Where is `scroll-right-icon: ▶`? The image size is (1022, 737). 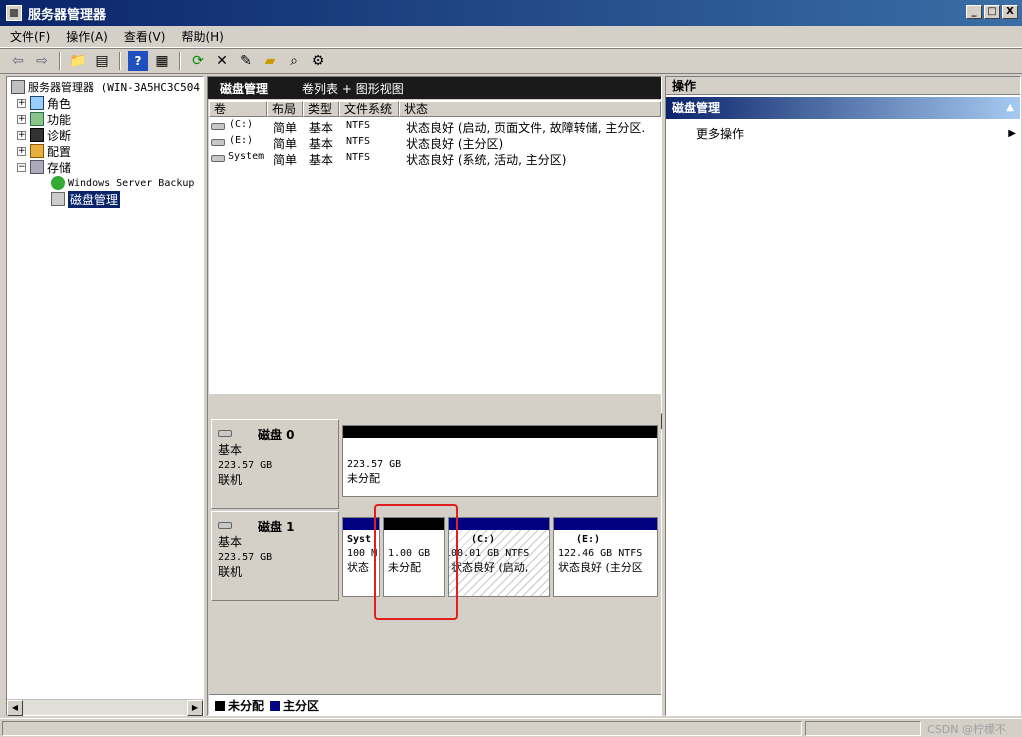
scroll-right-icon: ▶ is located at coordinates (195, 708).